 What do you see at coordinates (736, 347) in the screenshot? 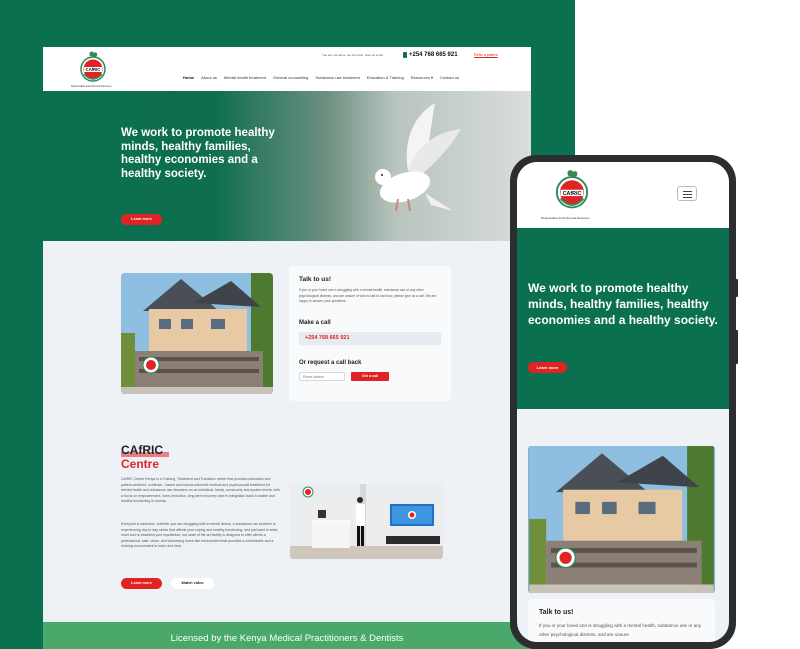
I see `phone-volume-button` at bounding box center [736, 347].